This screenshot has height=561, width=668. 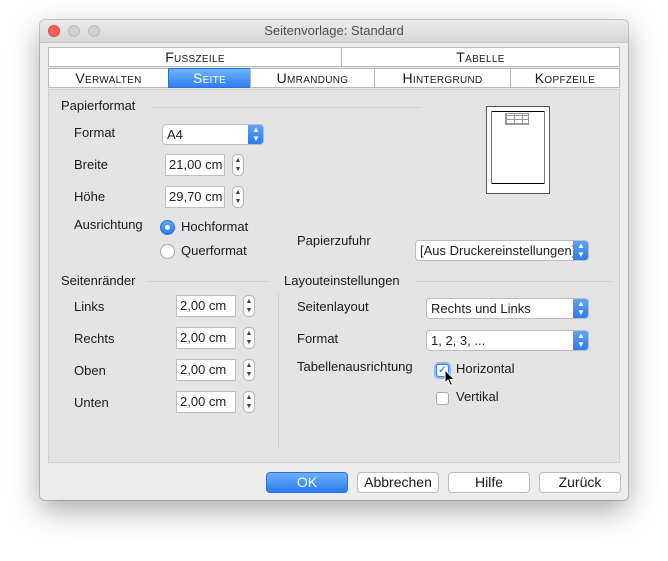 What do you see at coordinates (206, 402) in the screenshot?
I see `margin-bottom-input: 2,00 cm` at bounding box center [206, 402].